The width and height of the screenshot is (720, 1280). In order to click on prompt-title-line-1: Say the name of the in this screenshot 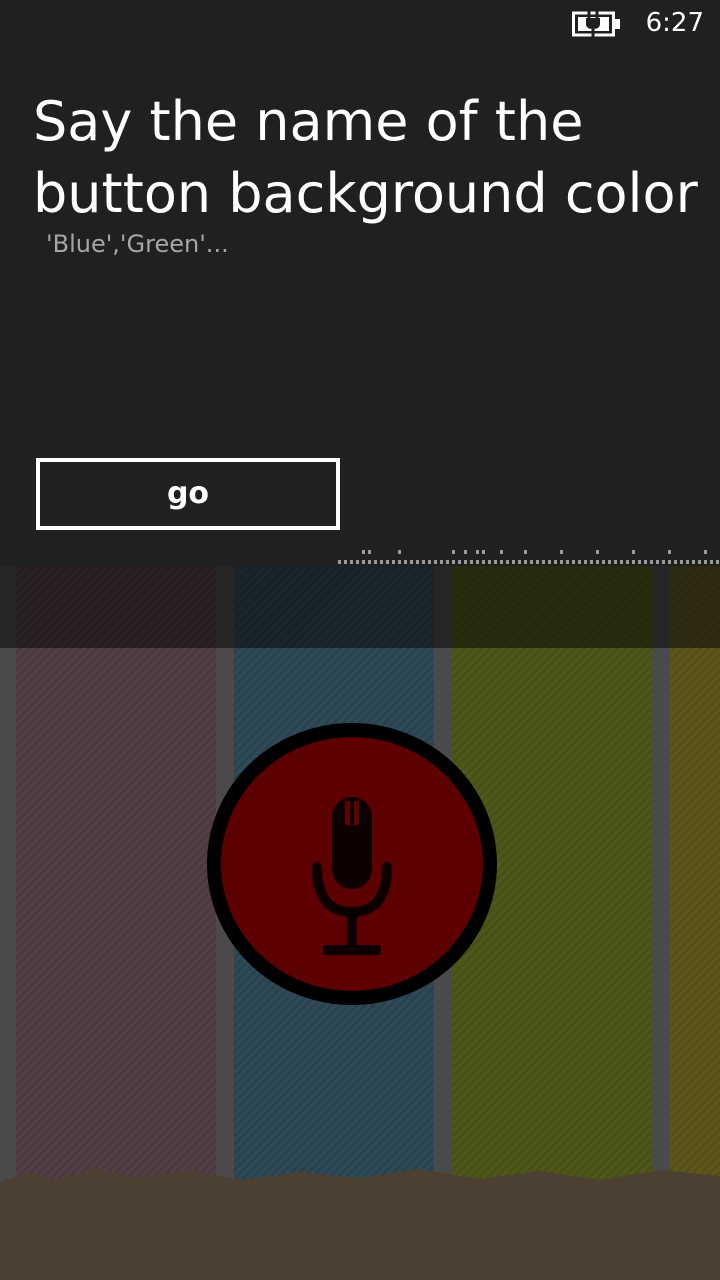, I will do `click(308, 121)`.